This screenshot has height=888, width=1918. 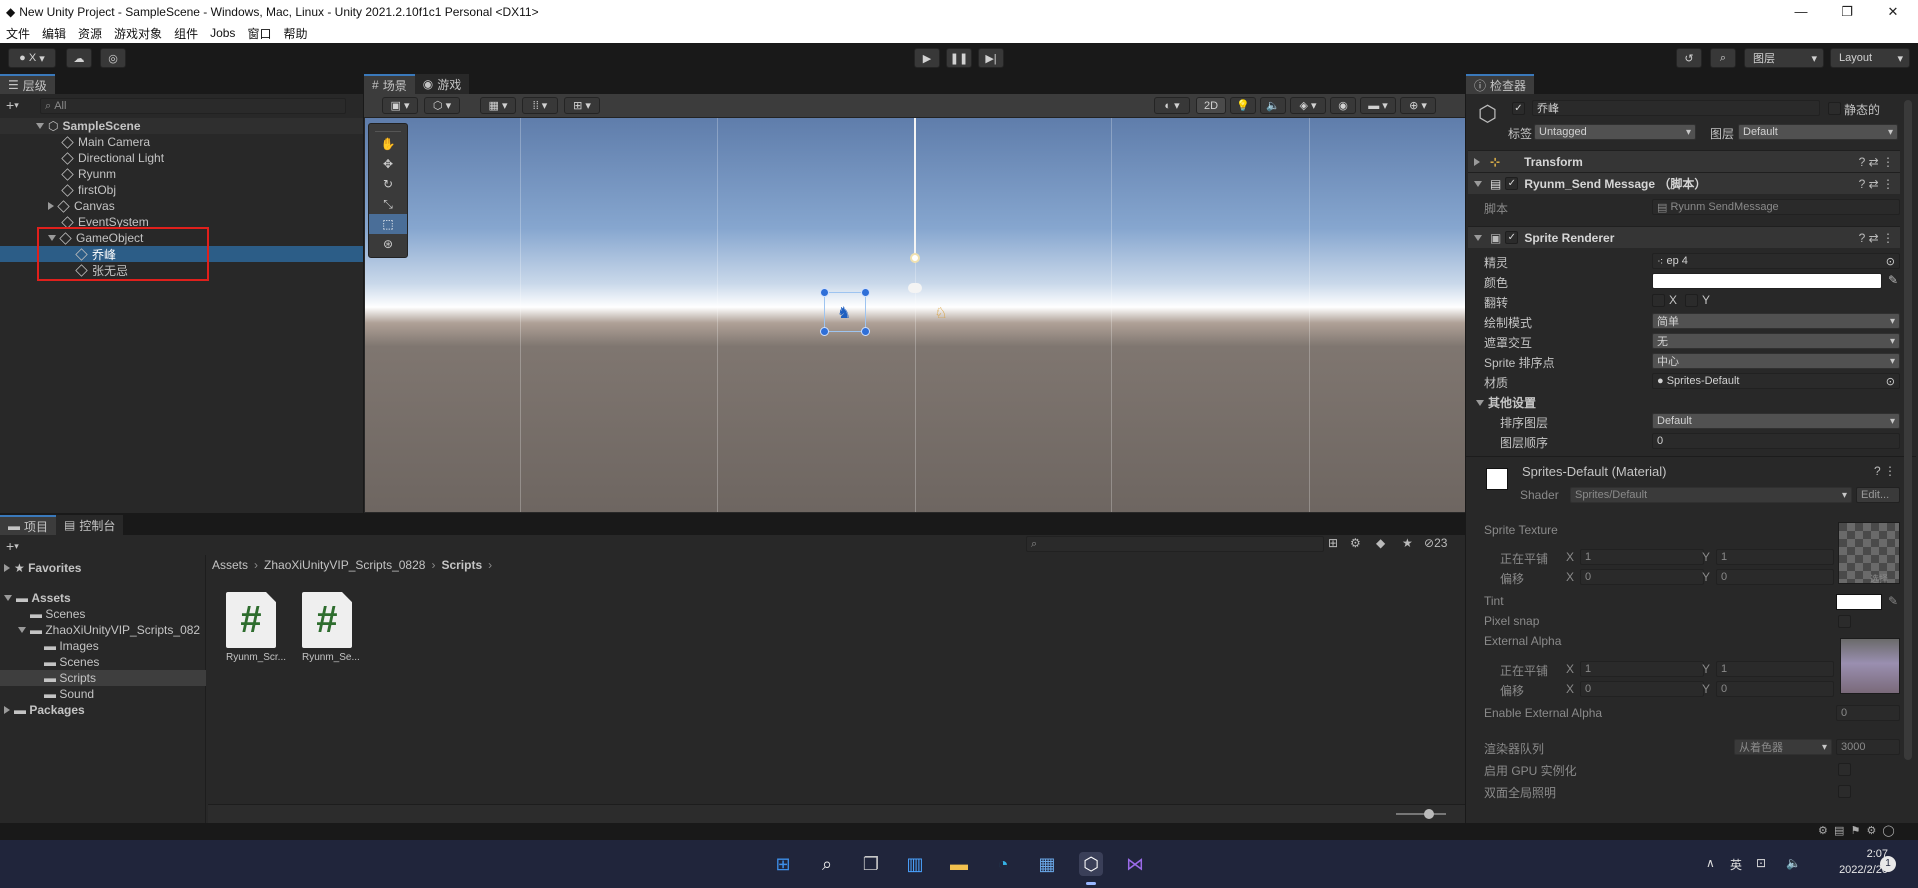 What do you see at coordinates (540, 105) in the screenshot?
I see `snap-increment-button: ⁞⁞ ▾` at bounding box center [540, 105].